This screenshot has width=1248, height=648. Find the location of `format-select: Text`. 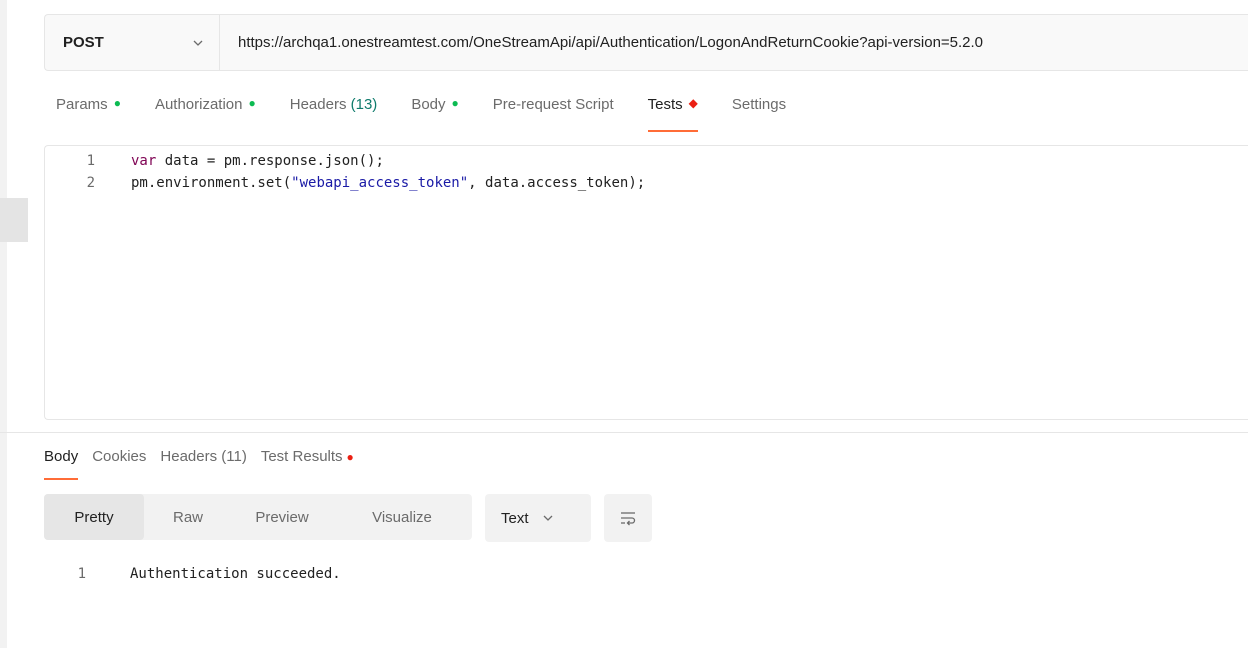

format-select: Text is located at coordinates (538, 518).